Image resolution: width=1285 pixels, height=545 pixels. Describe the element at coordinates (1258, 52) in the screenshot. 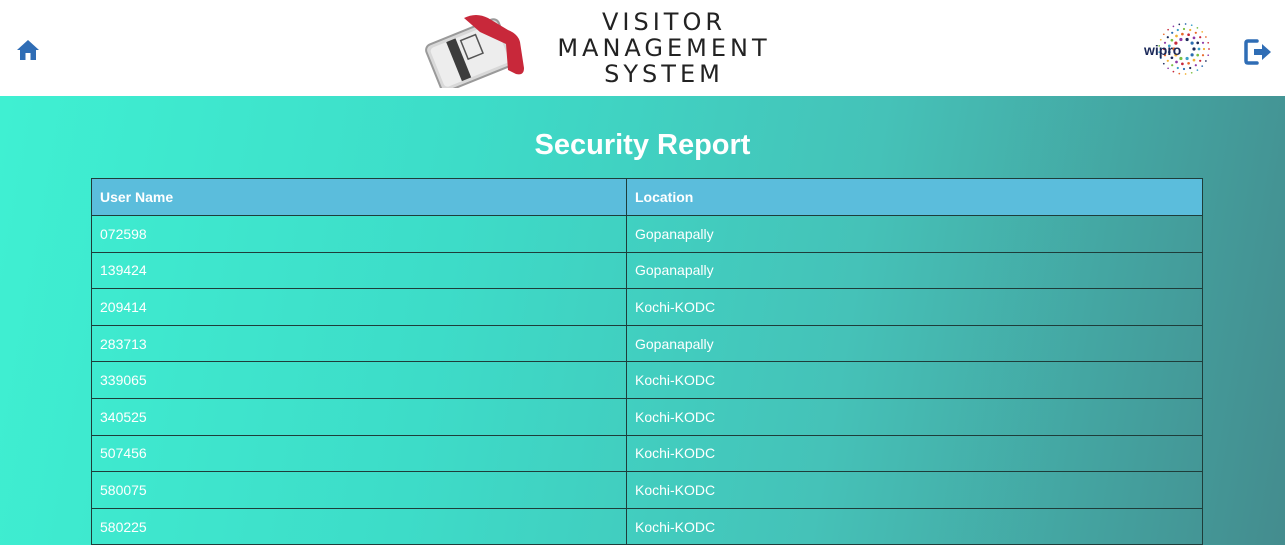

I see `logout-icon` at that location.